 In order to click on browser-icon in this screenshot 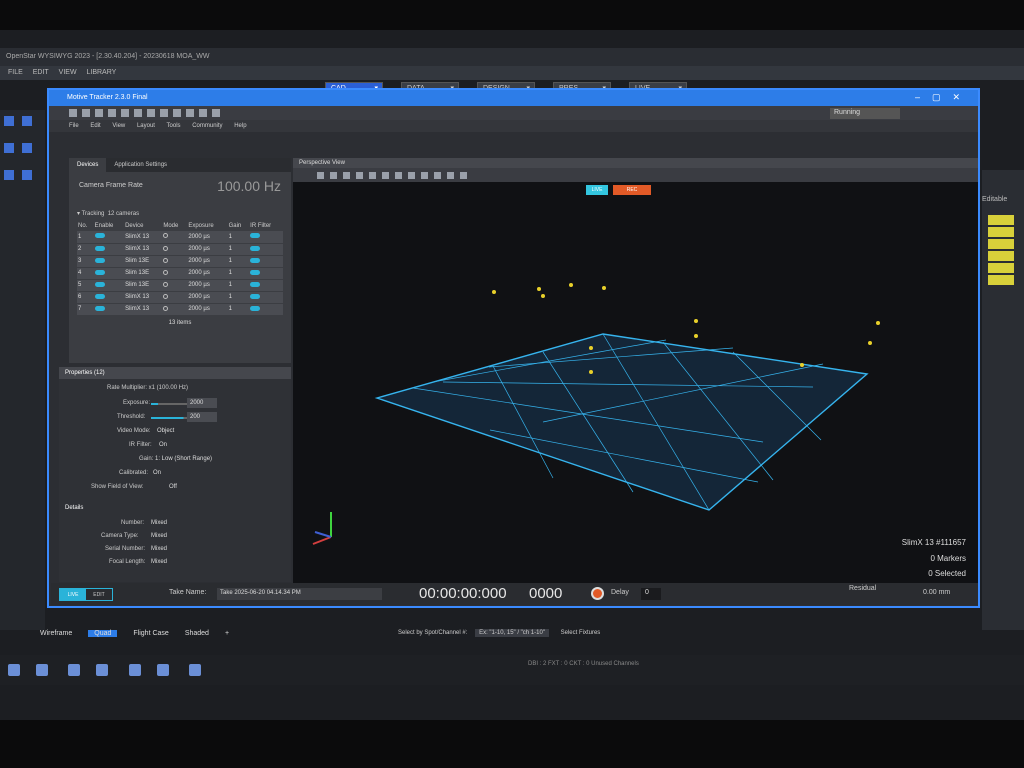, I will do `click(162, 670)`.